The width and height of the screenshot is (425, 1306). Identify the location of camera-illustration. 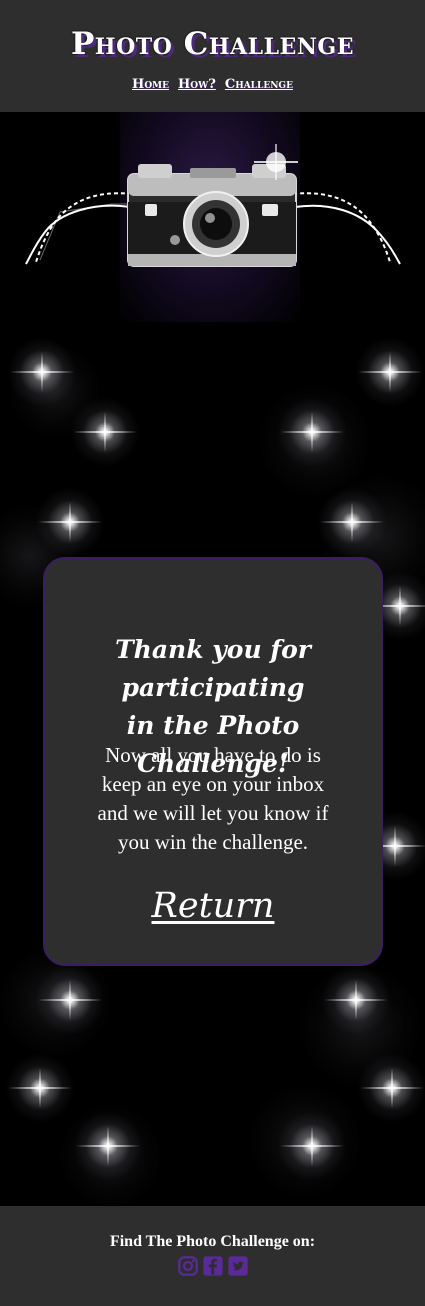
(213, 205).